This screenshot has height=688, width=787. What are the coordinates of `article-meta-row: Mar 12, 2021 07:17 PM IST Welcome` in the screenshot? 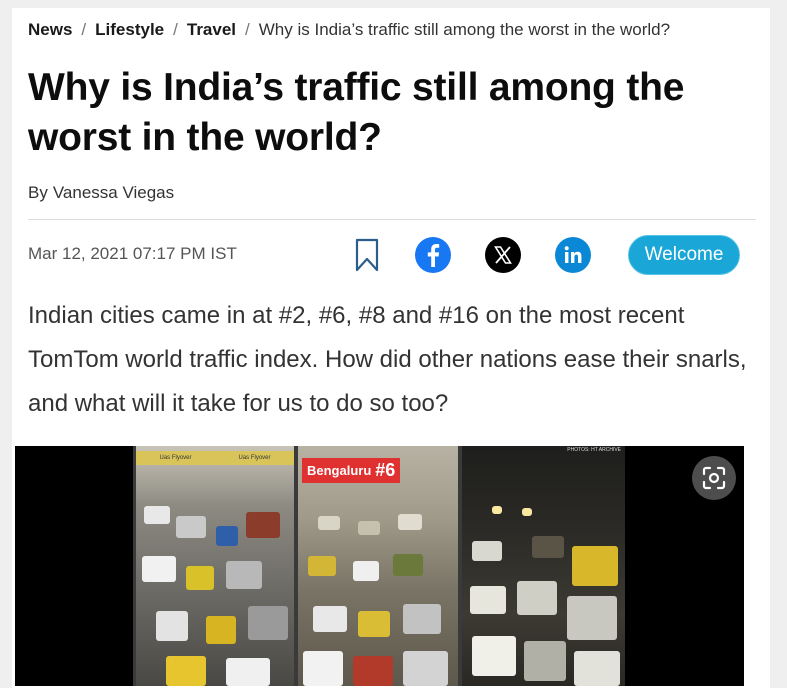 It's located at (392, 255).